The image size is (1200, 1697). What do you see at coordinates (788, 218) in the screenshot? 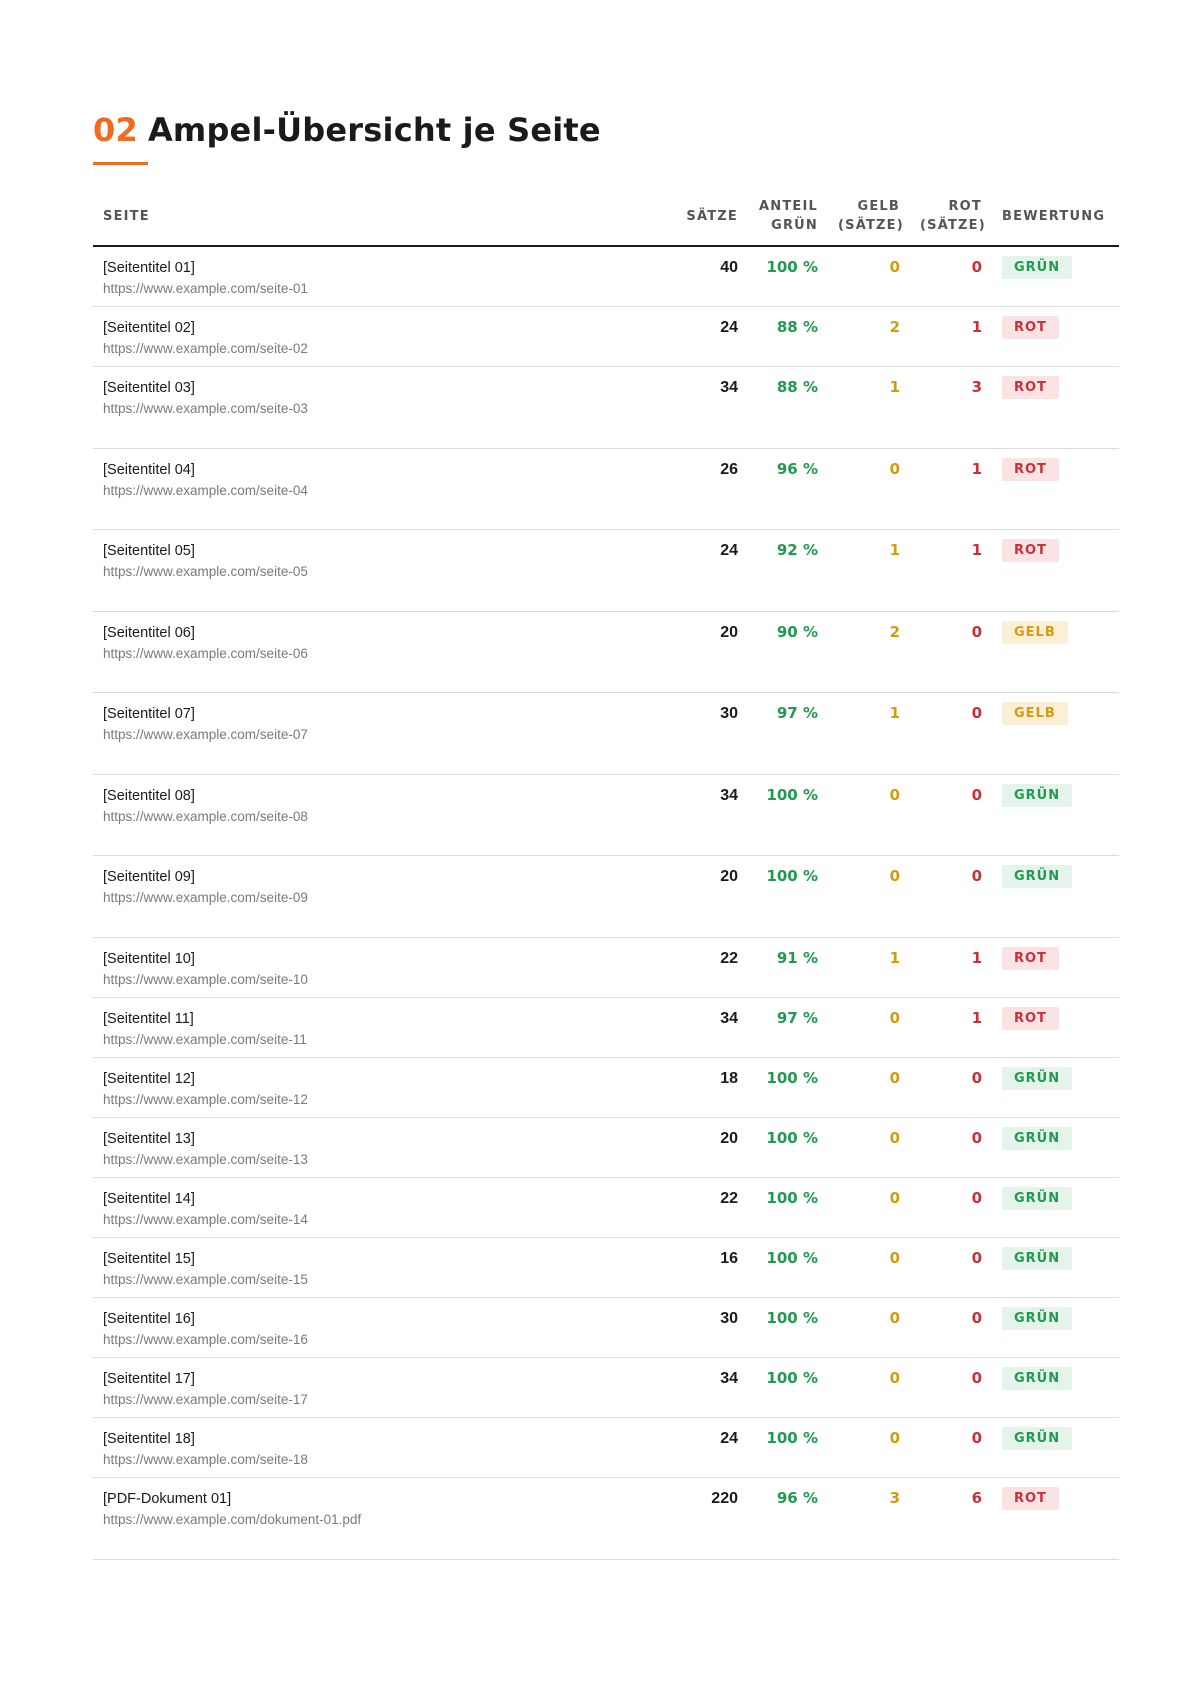
I see `column-header-anteil-gruen: Anteil Grün` at bounding box center [788, 218].